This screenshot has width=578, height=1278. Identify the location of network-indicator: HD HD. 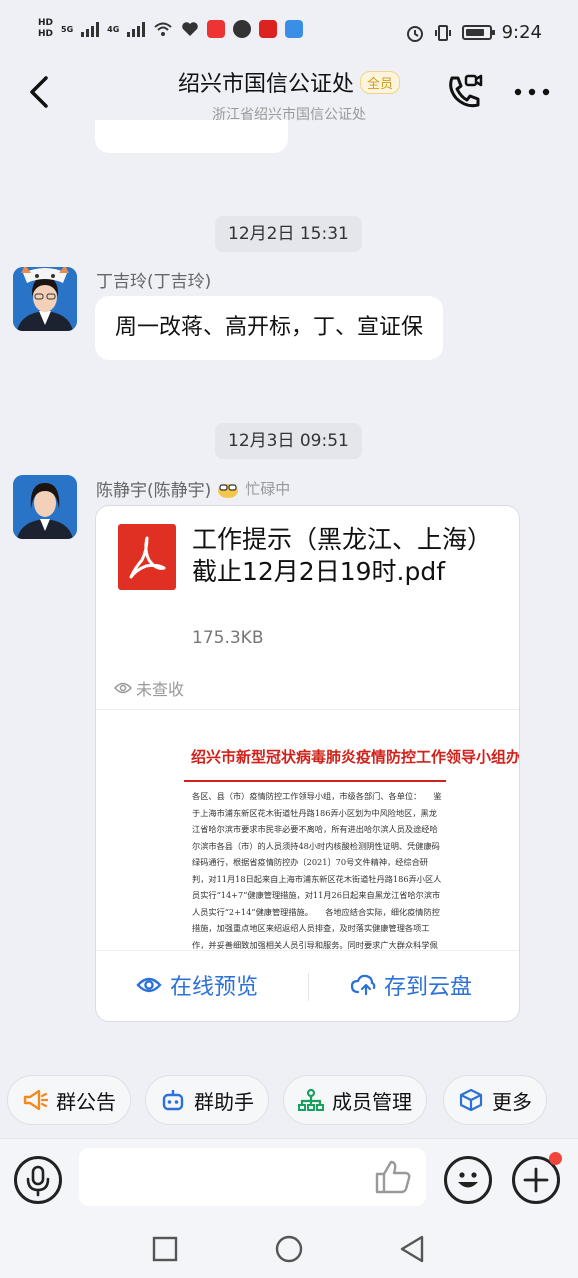
(46, 28).